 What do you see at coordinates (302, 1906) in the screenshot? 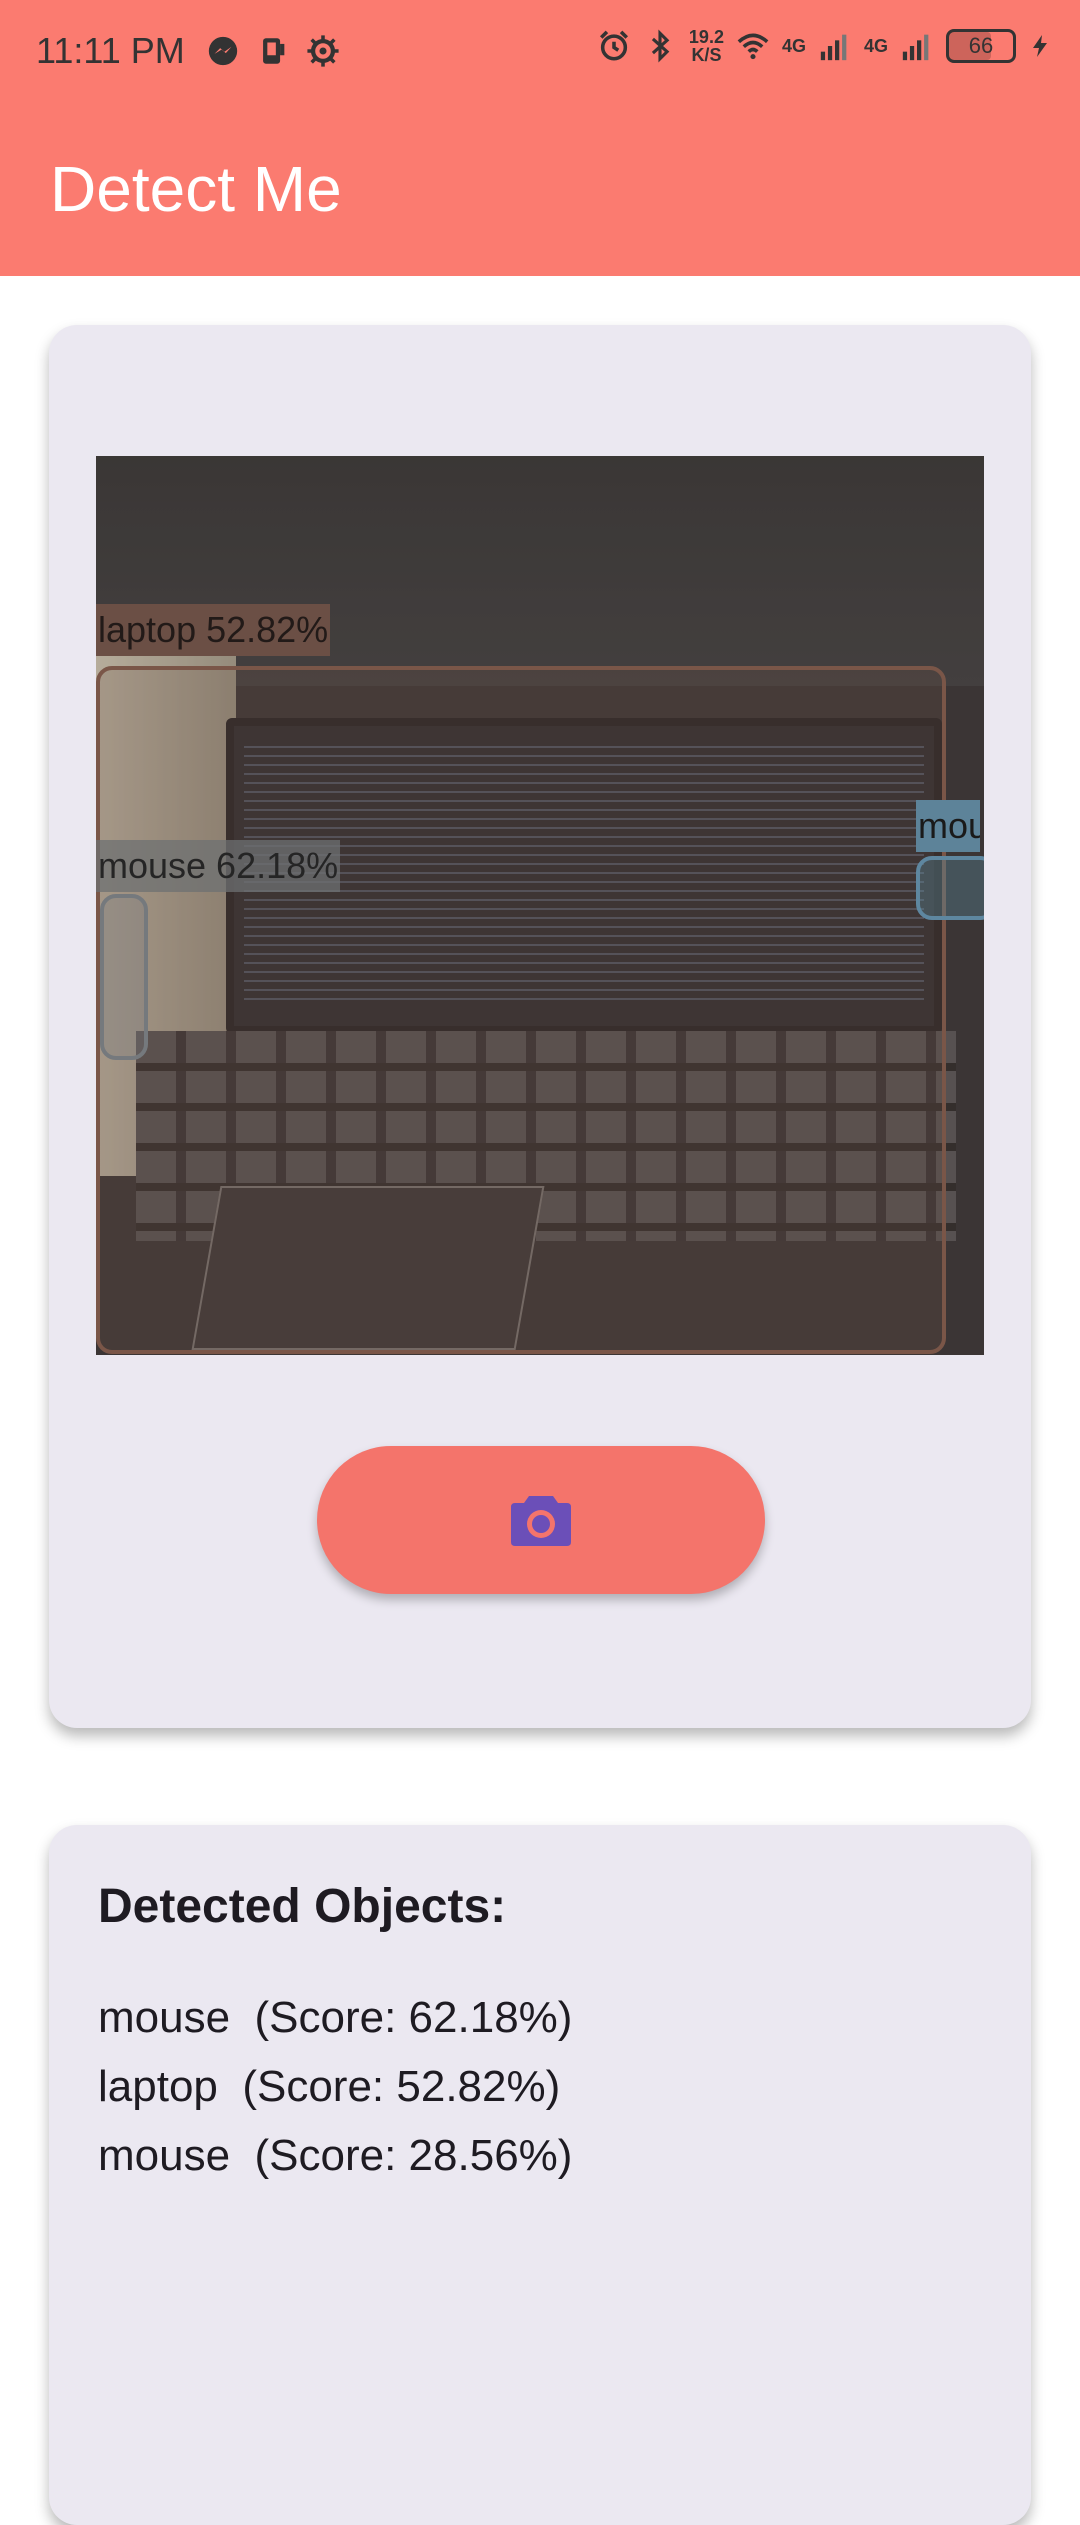
I see `results-title: Detected Objects:` at bounding box center [302, 1906].